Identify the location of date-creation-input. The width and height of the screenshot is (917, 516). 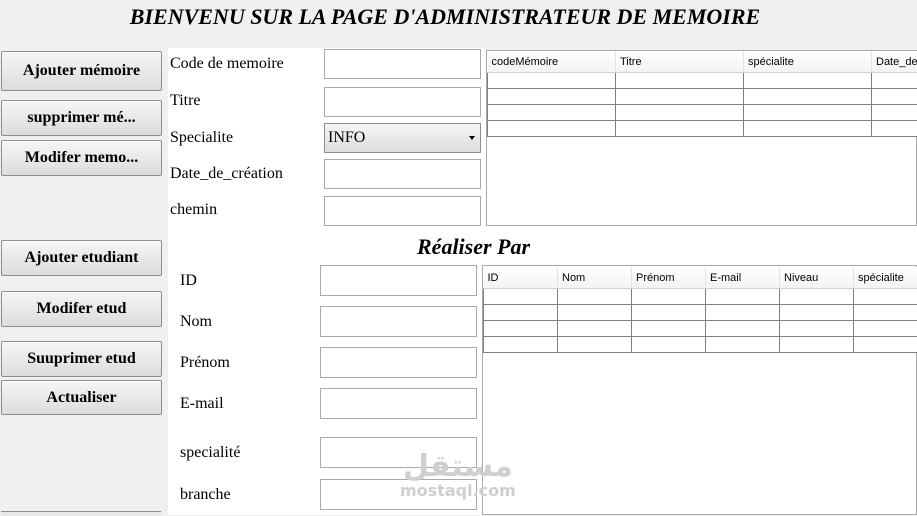
(402, 174).